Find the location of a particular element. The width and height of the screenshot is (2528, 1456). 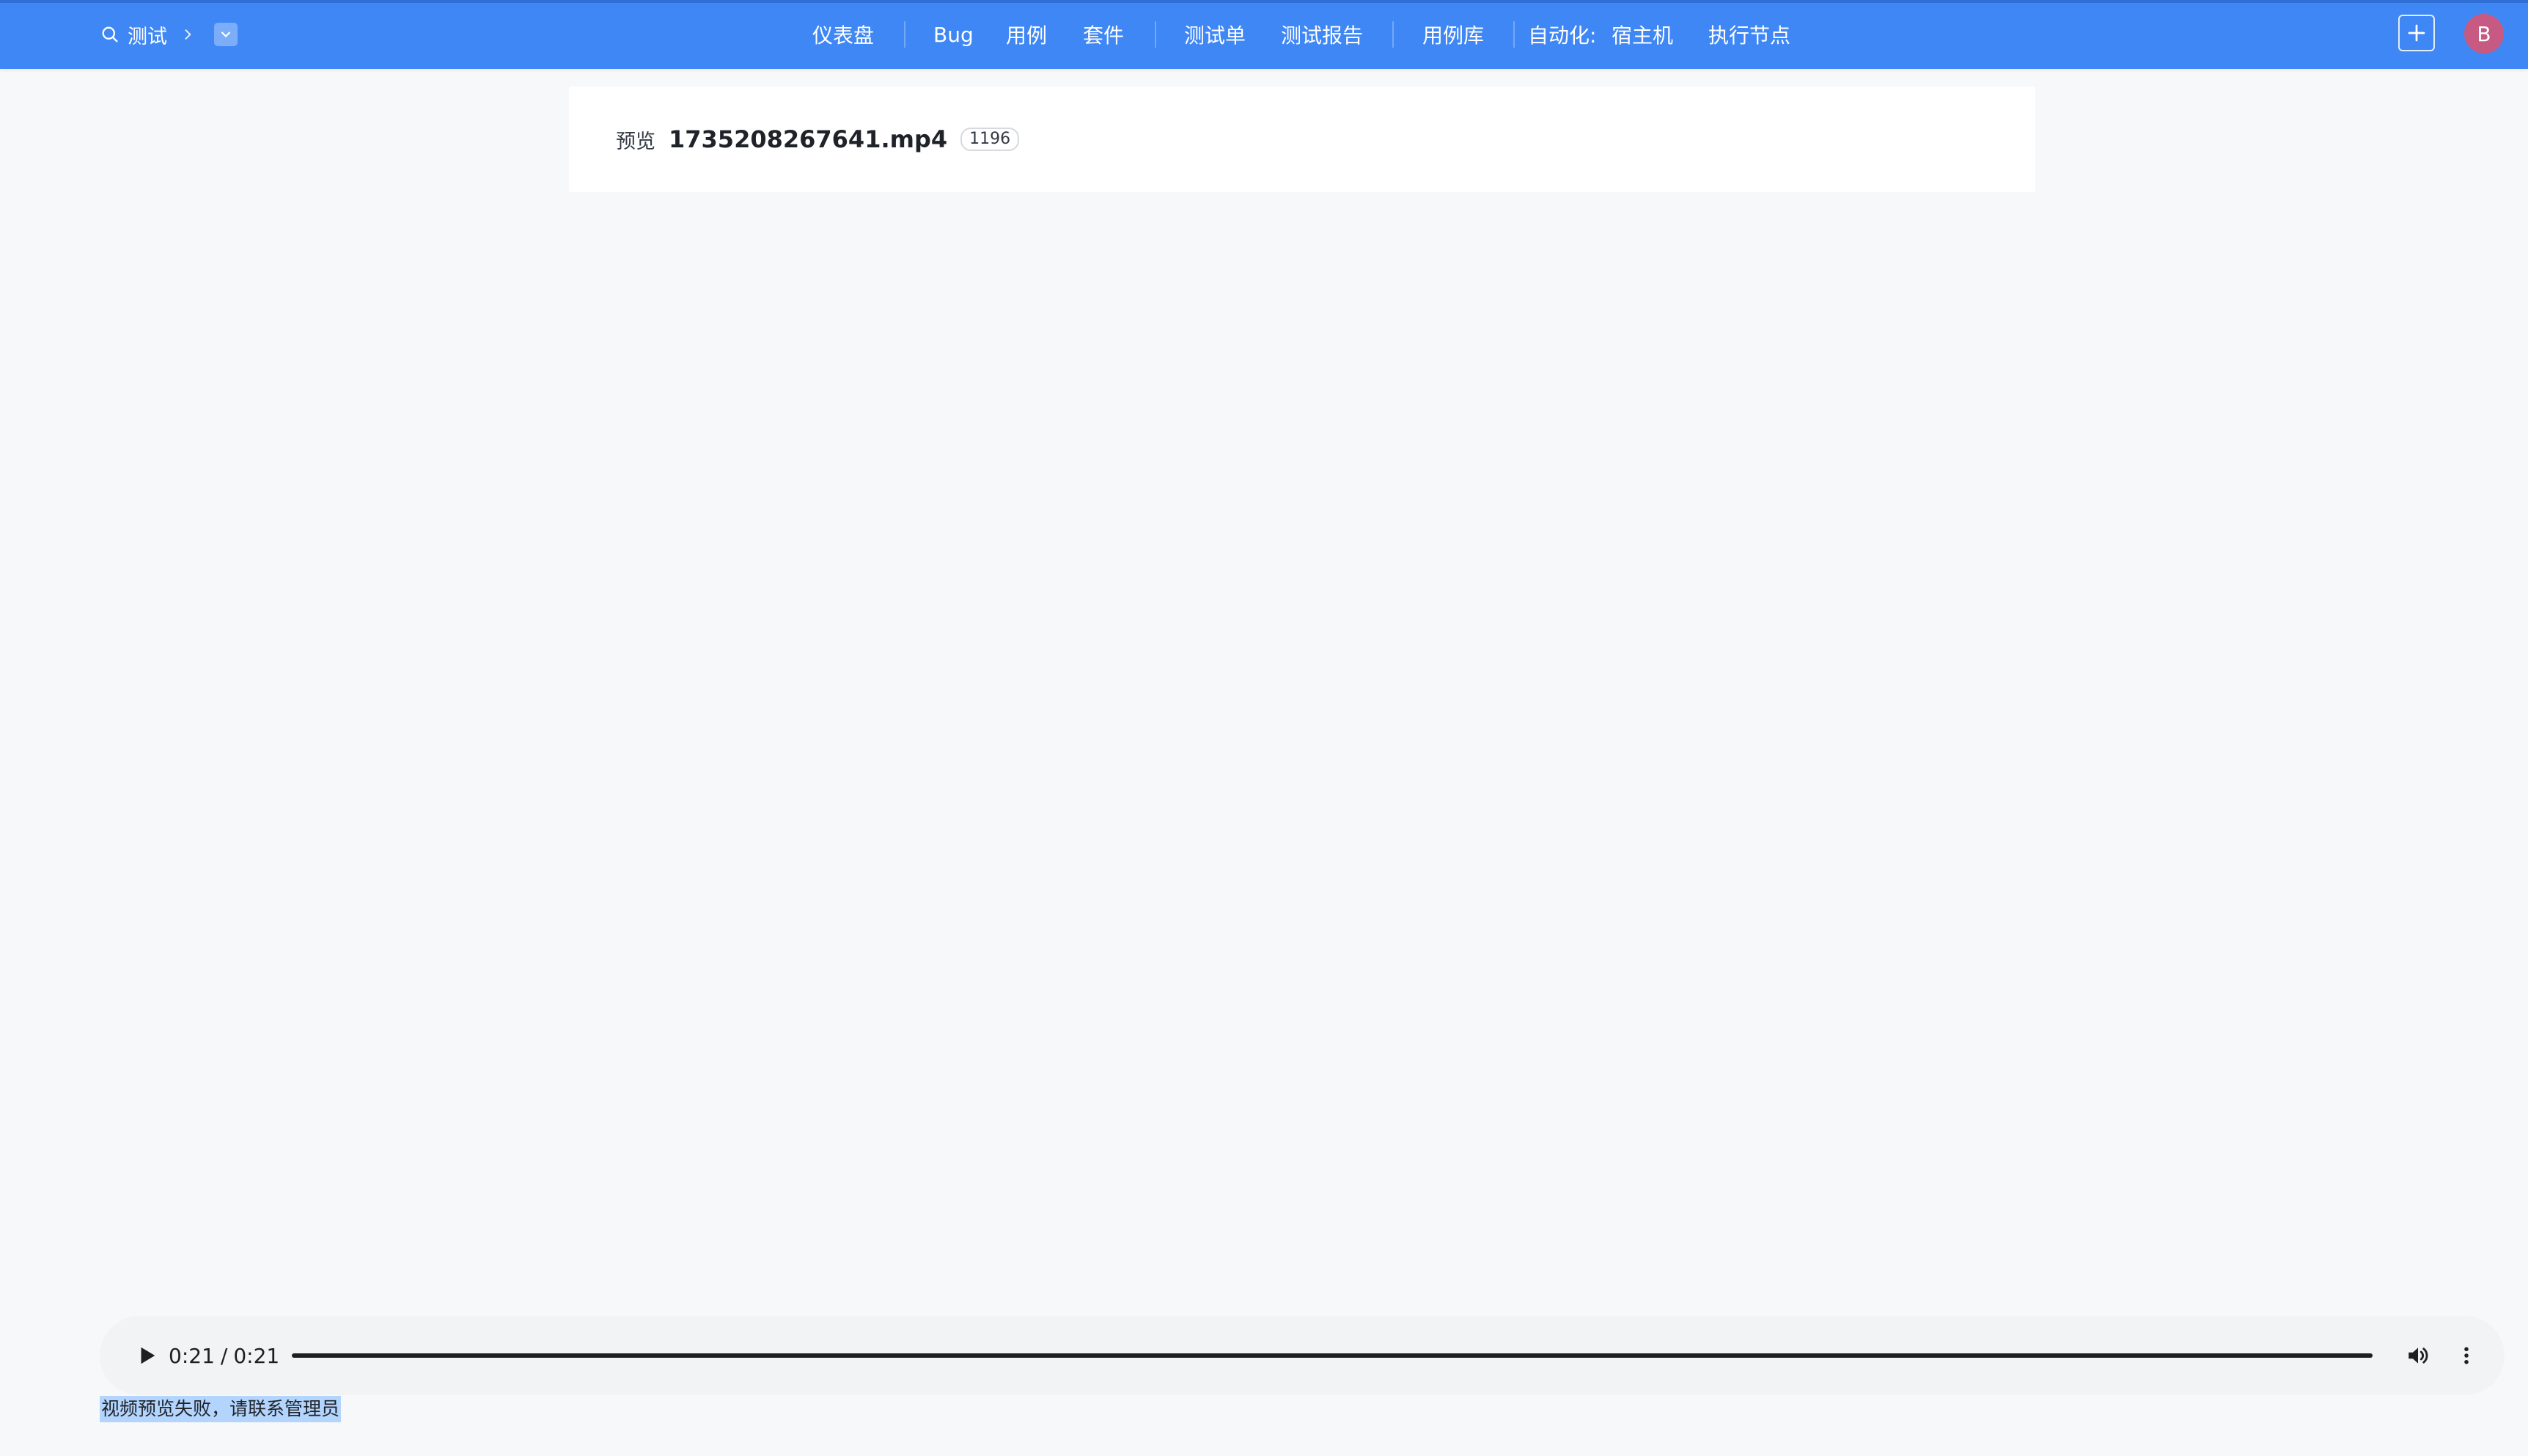

video-preview-error-message: 视频预览失败，请联系管理员 is located at coordinates (221, 1409).